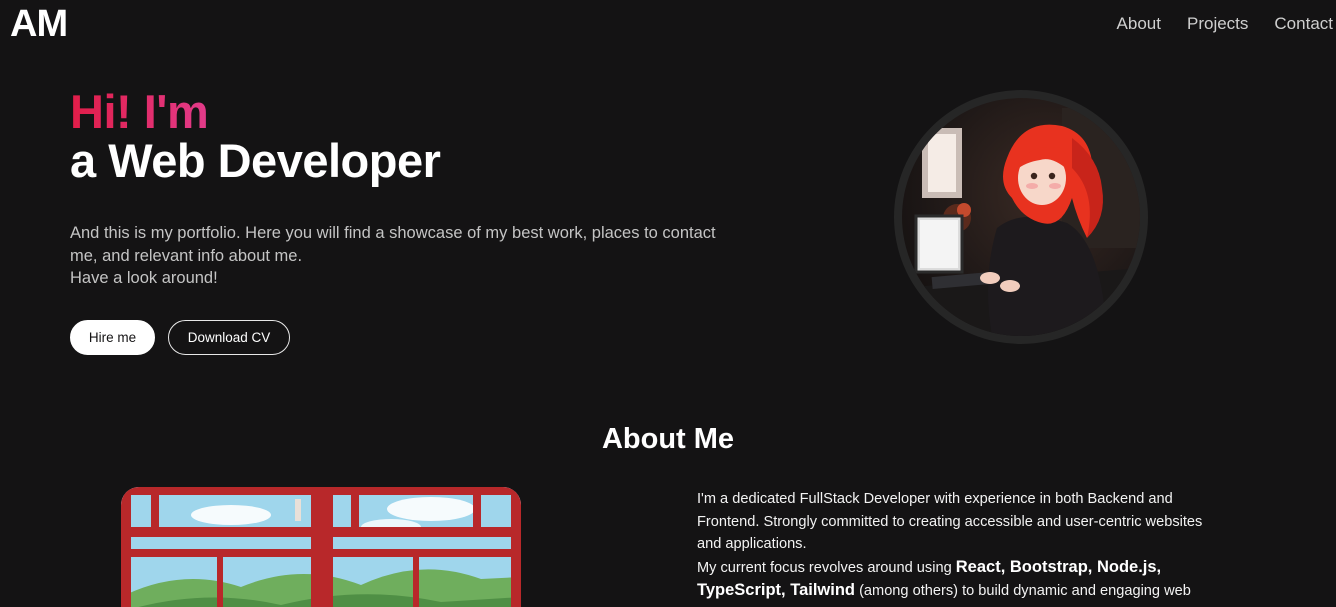 Image resolution: width=1336 pixels, height=607 pixels. I want to click on nav-about-link: About, so click(1139, 24).